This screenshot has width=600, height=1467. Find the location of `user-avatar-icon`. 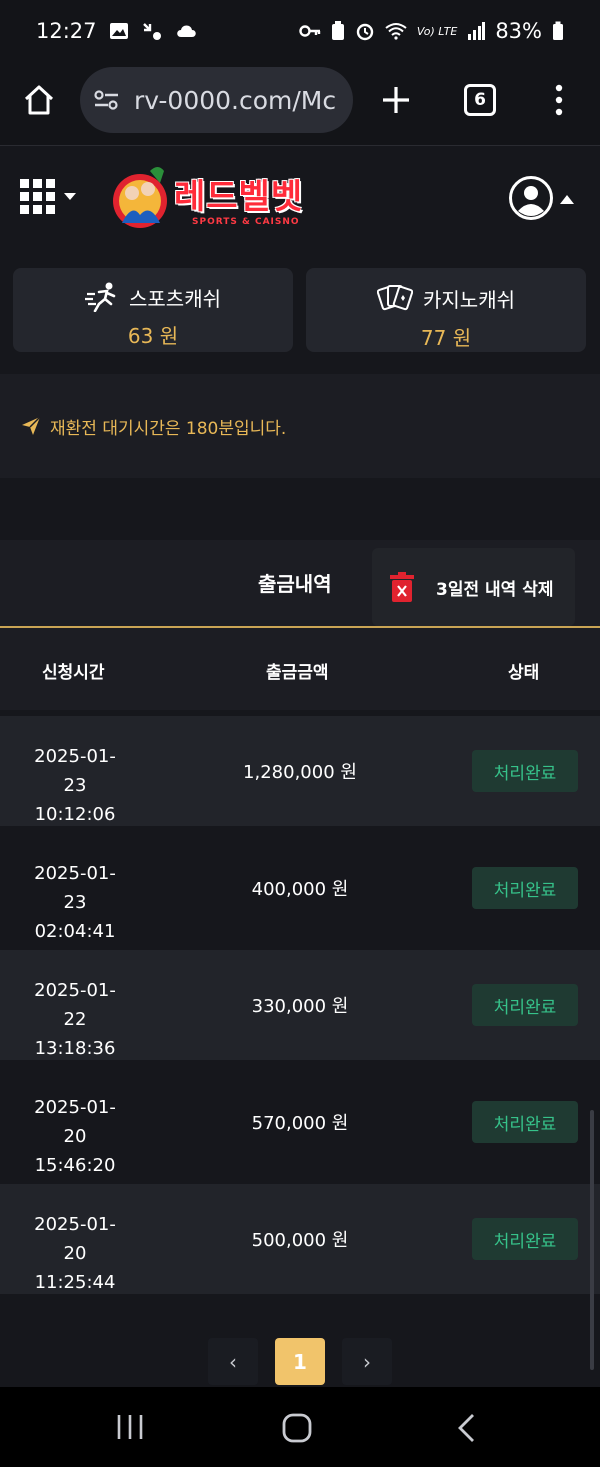

user-avatar-icon is located at coordinates (531, 198).